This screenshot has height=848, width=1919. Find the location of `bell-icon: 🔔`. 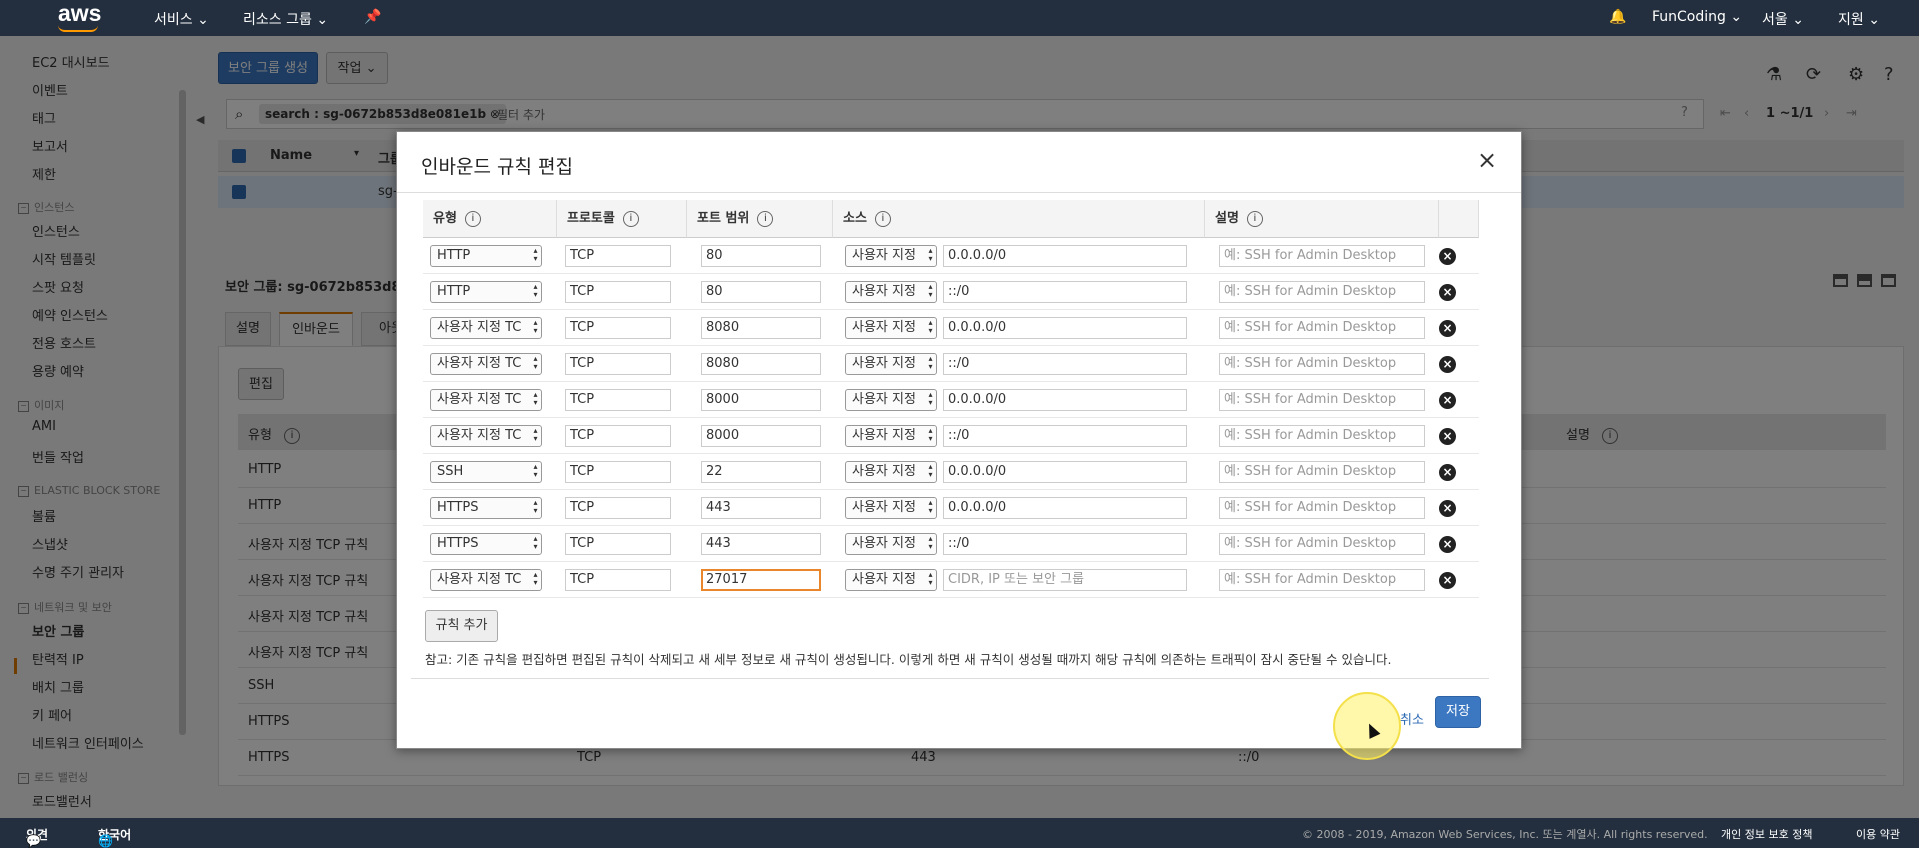

bell-icon: 🔔 is located at coordinates (1617, 17).